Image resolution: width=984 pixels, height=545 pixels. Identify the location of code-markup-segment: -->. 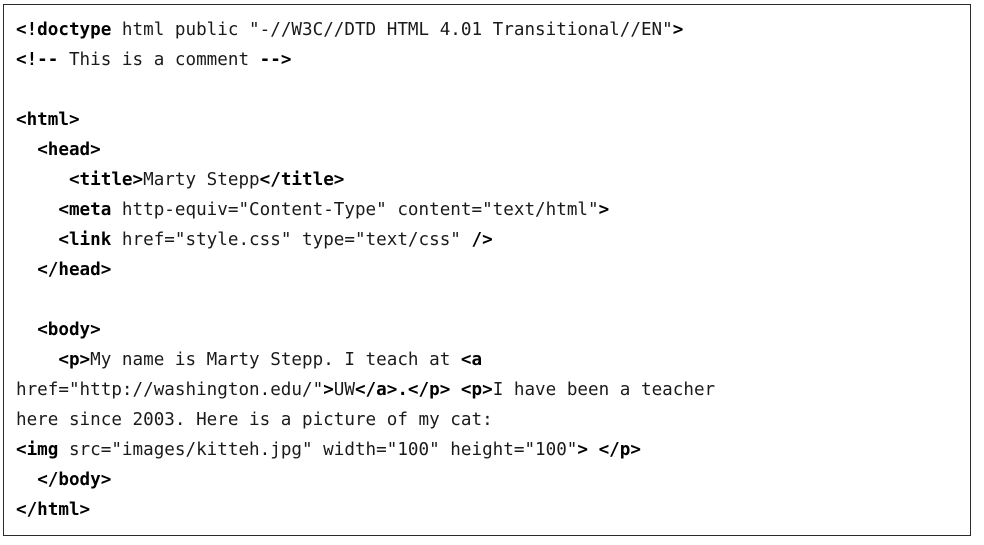
(275, 60).